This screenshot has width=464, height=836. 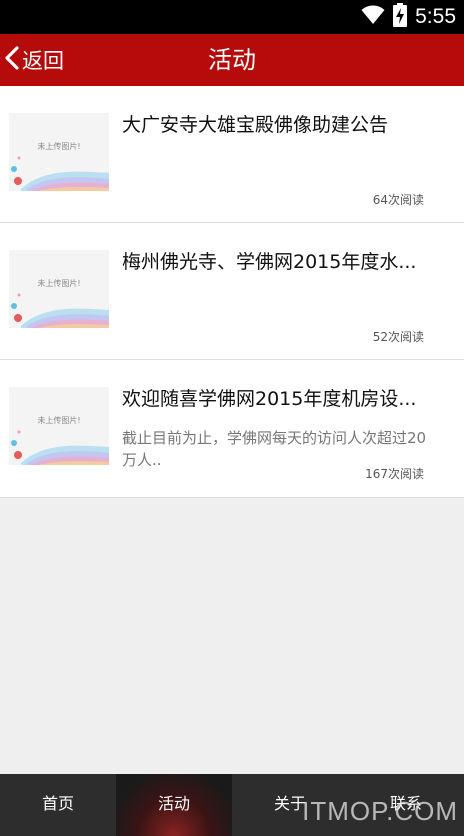 What do you see at coordinates (398, 337) in the screenshot?
I see `read-count: 52次阅读` at bounding box center [398, 337].